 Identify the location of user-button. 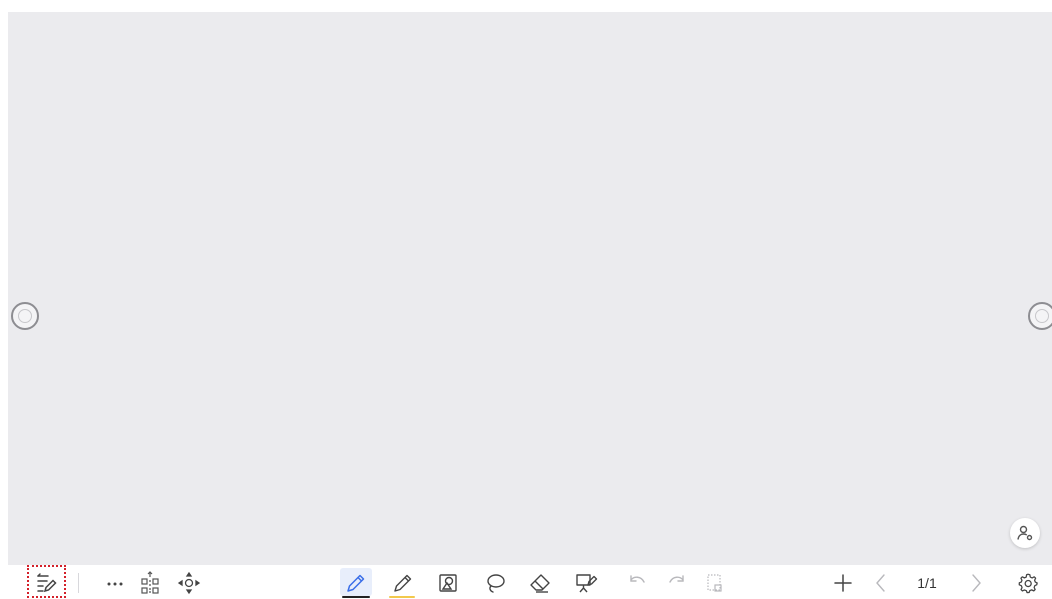
(1025, 533).